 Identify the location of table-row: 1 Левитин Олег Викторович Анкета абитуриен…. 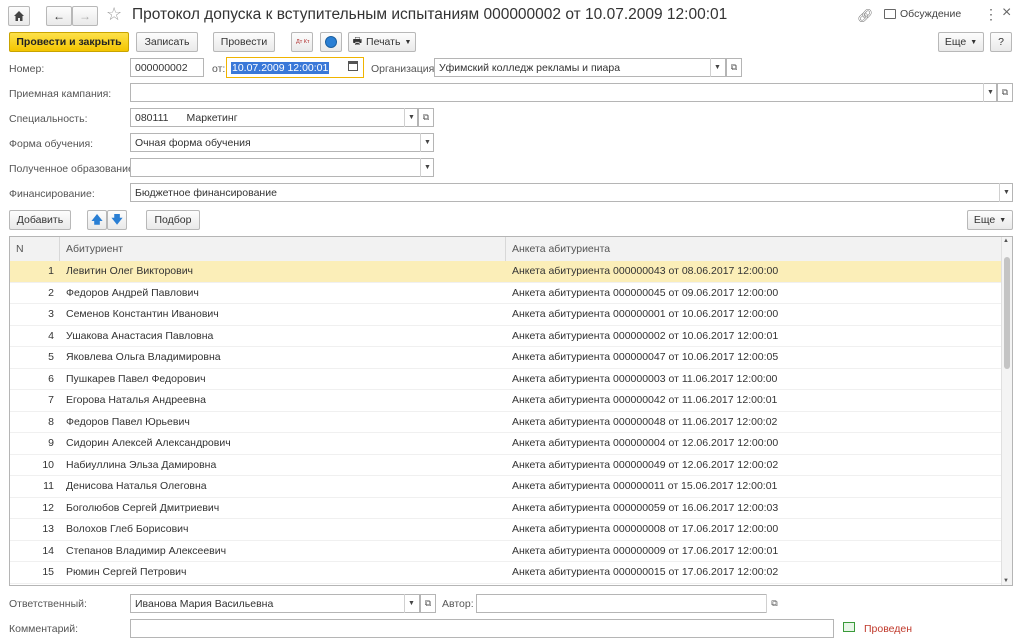
(506, 272).